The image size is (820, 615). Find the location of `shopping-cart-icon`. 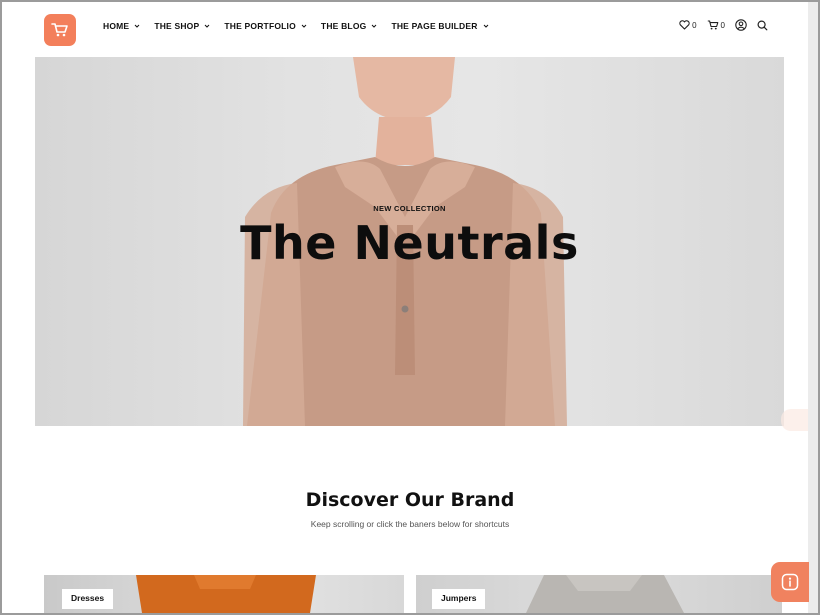

shopping-cart-icon is located at coordinates (59, 30).